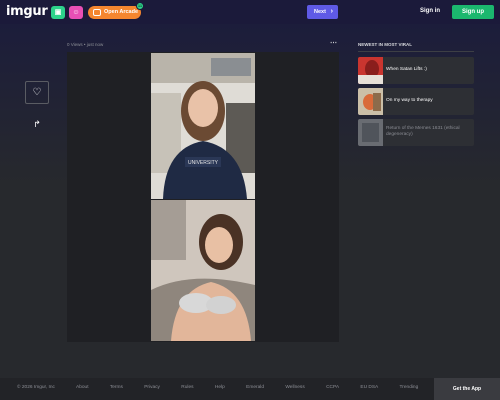 Image resolution: width=500 pixels, height=400 pixels. I want to click on open-arcade-button: Open Arcade, so click(114, 12).